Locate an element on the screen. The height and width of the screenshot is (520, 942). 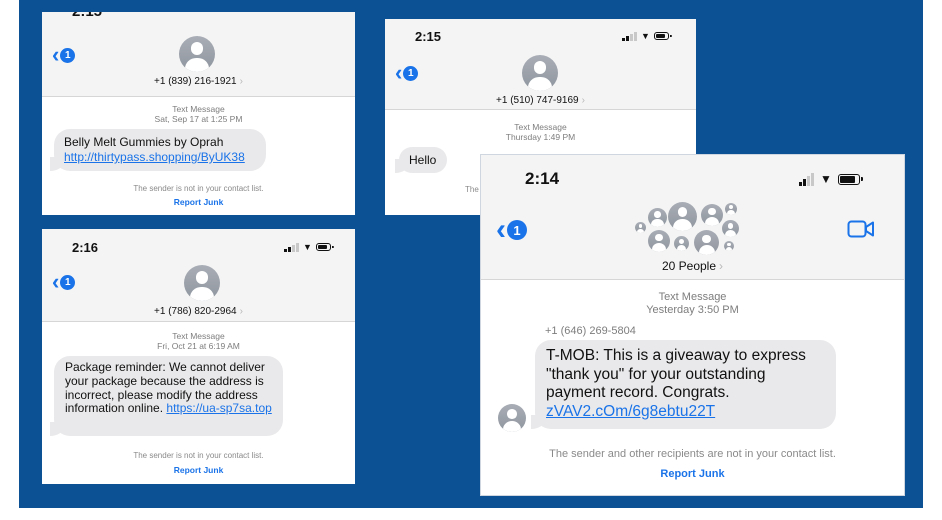
contact-number: +1 (839) 216-1921 › is located at coordinates (198, 81).